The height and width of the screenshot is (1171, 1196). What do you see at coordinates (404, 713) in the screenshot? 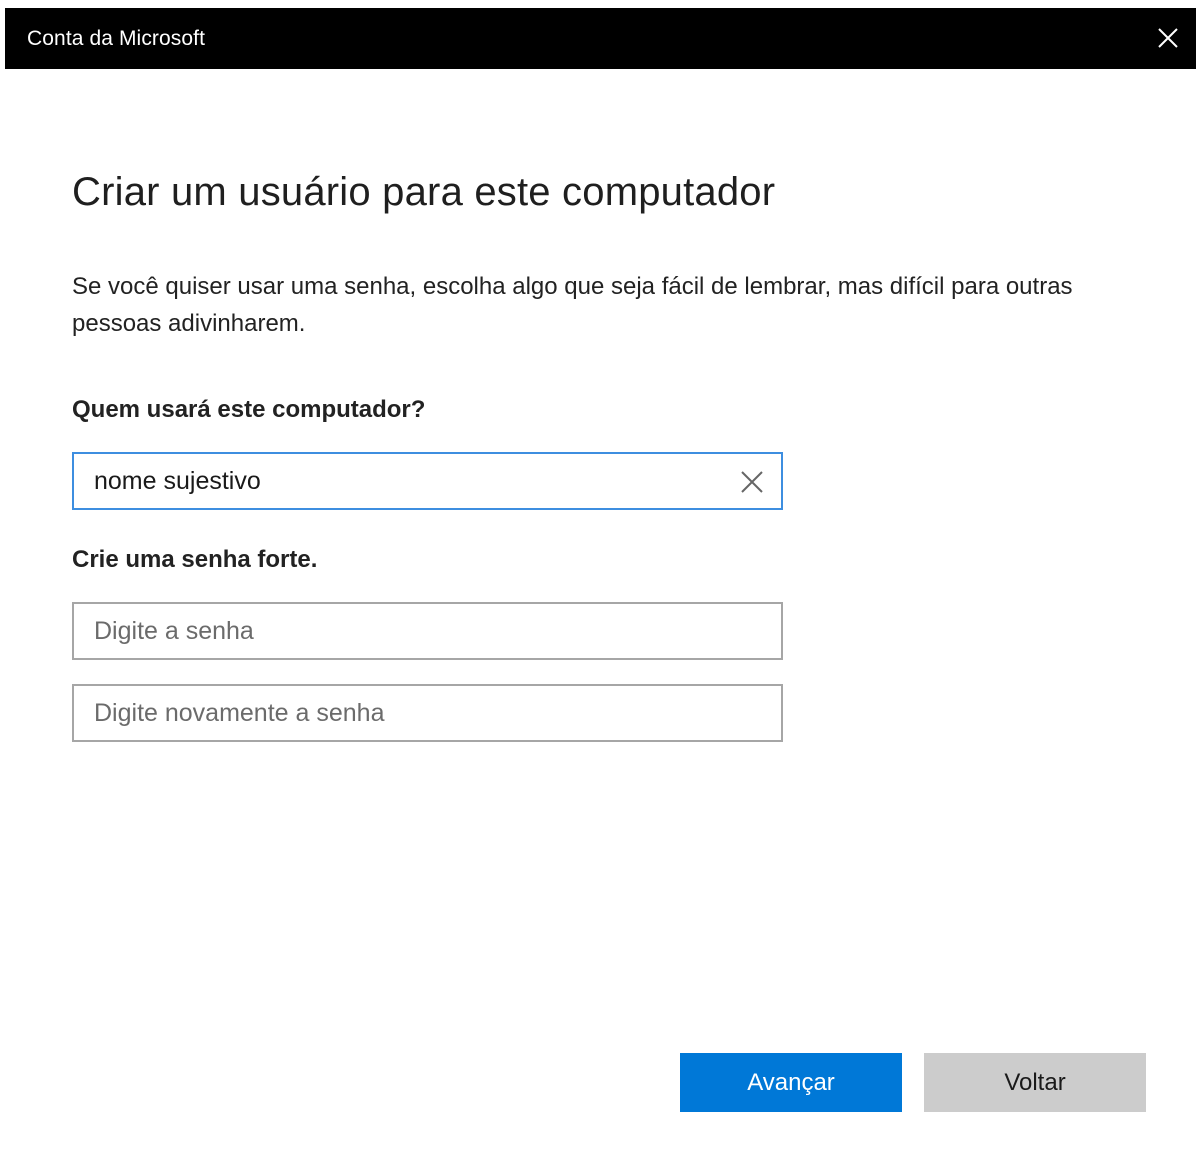
I see `confirm-password-input` at bounding box center [404, 713].